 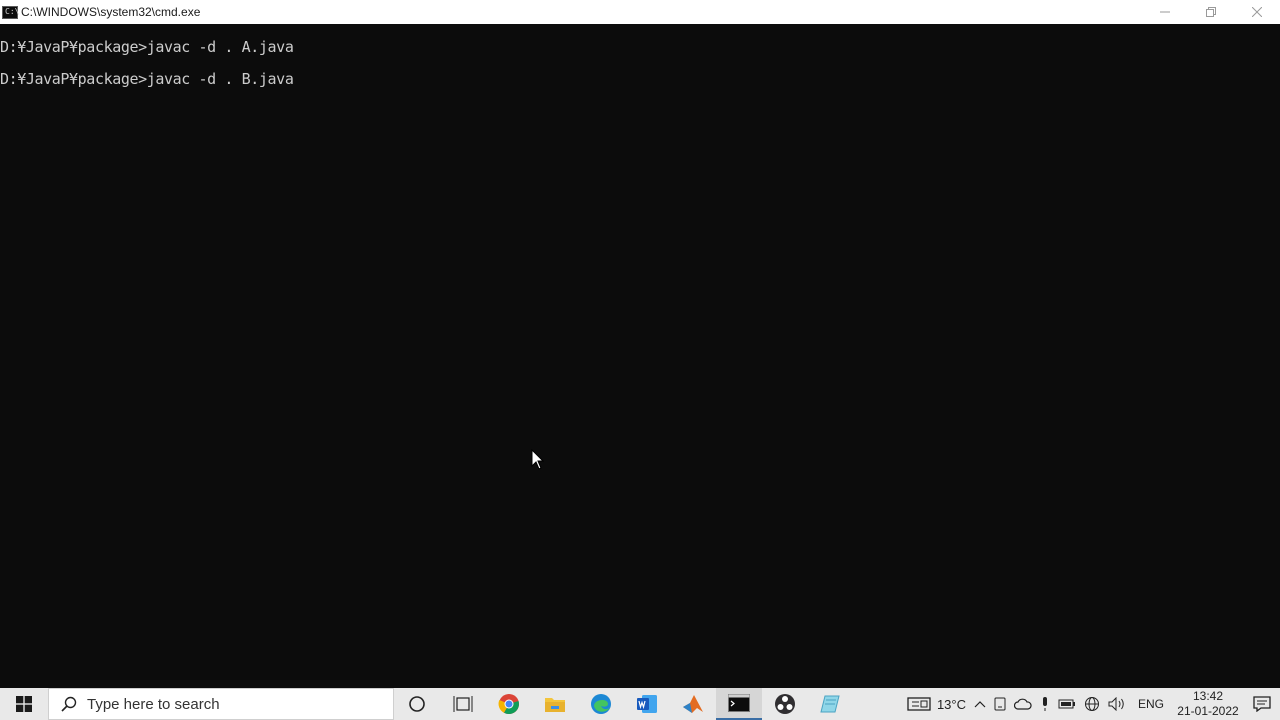 I want to click on matlab-button, so click(x=693, y=704).